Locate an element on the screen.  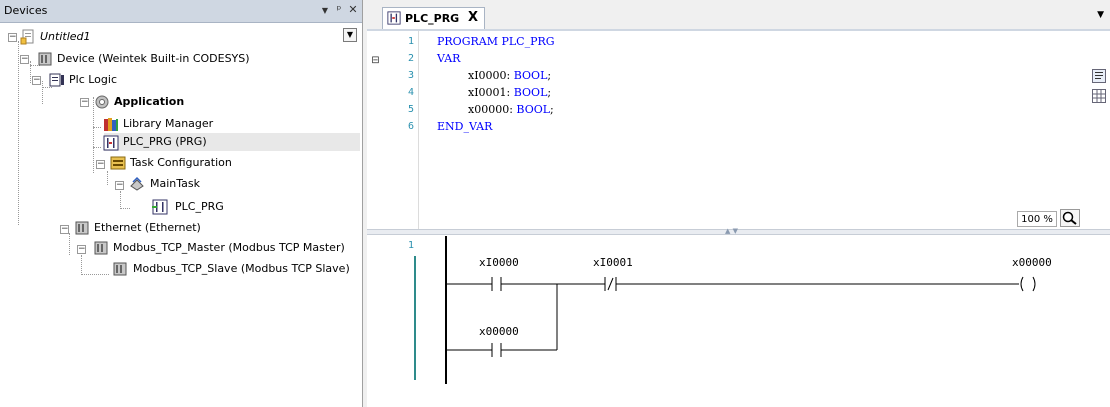
tree-item-plc-prg: PLC_PRG (PRG) is located at coordinates (165, 142).